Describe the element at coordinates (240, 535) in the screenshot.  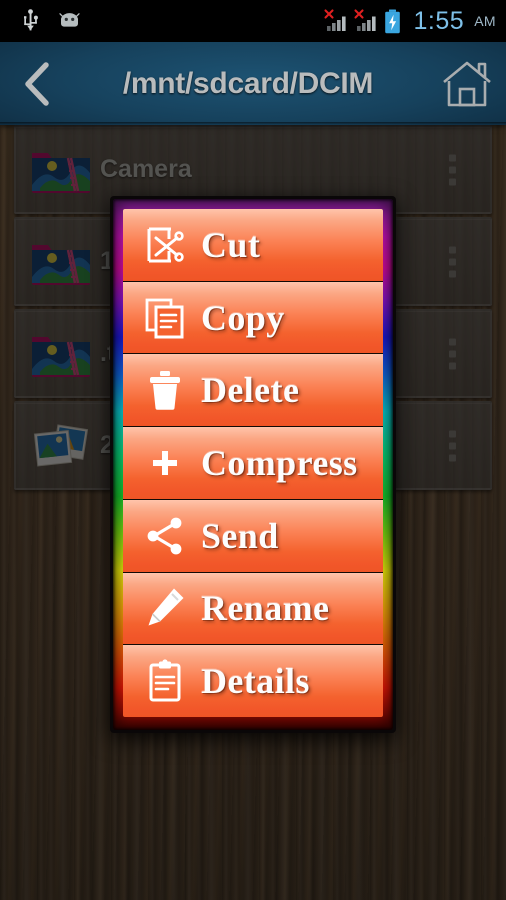
I see `menu-item-label: Send` at that location.